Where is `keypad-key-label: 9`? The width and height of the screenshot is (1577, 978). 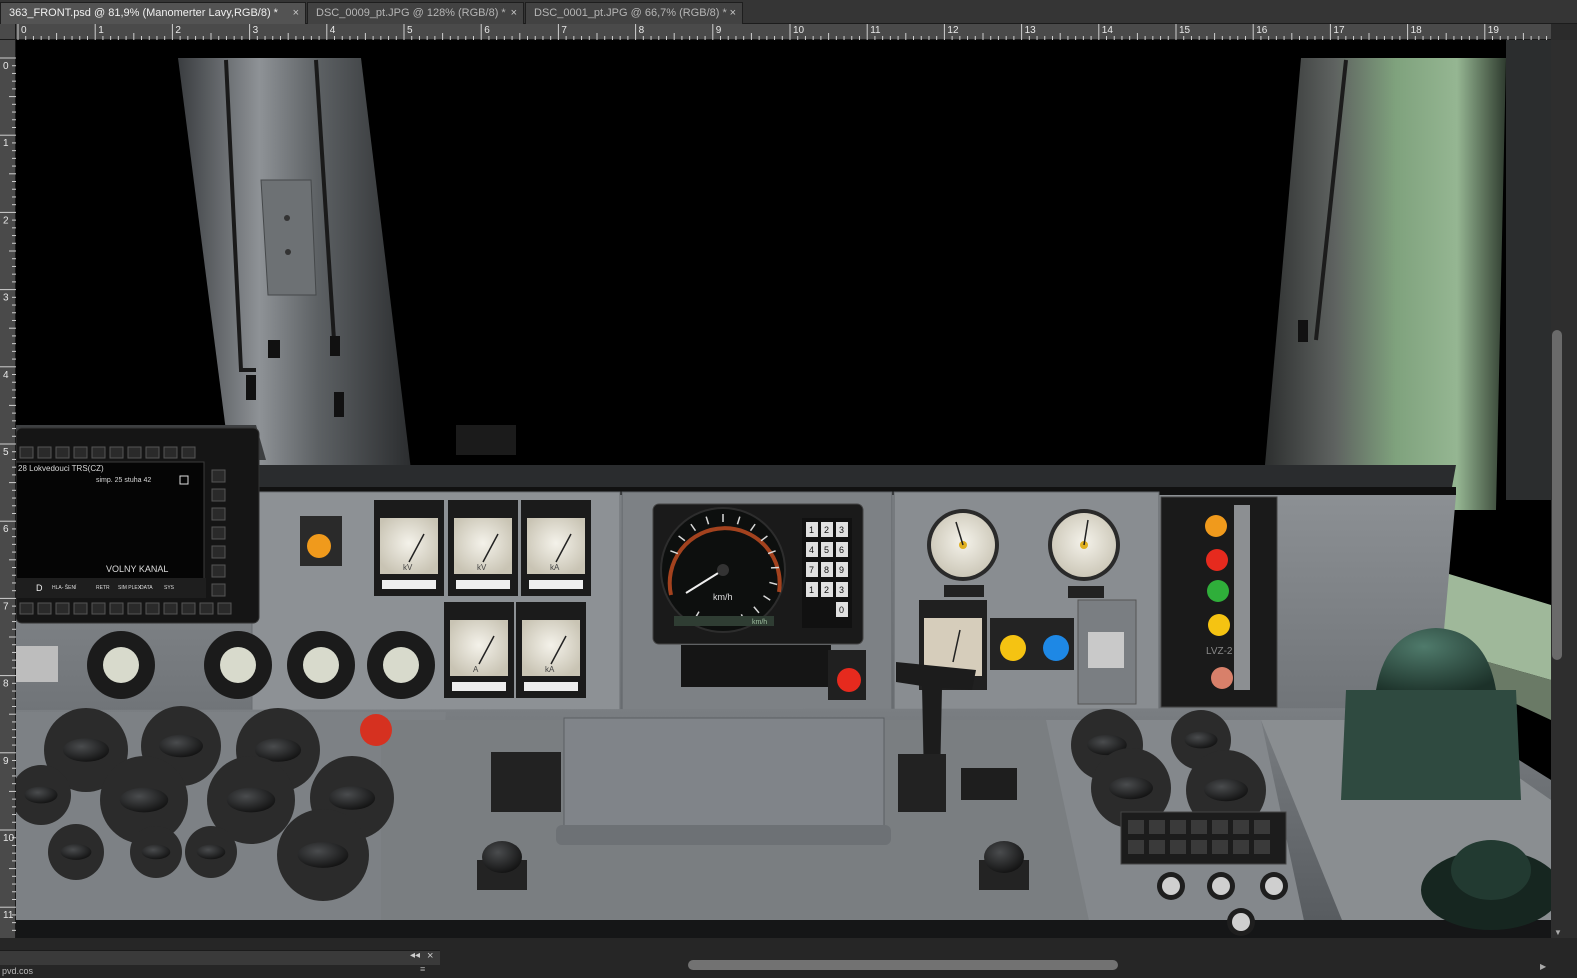 keypad-key-label: 9 is located at coordinates (841, 570).